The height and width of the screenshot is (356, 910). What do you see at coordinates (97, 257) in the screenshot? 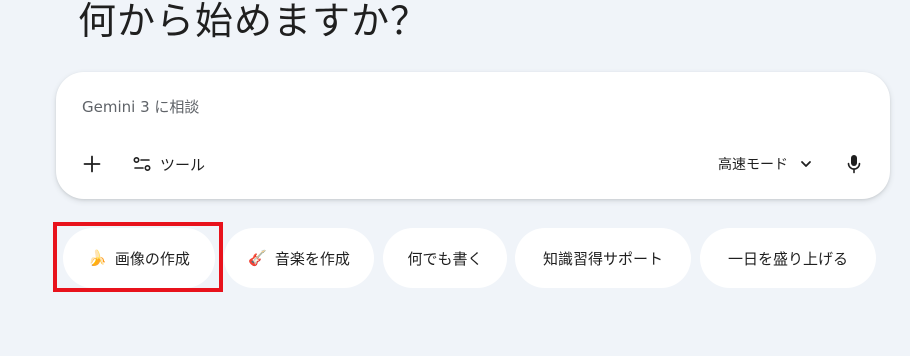
I see `banana-icon: 🍌` at bounding box center [97, 257].